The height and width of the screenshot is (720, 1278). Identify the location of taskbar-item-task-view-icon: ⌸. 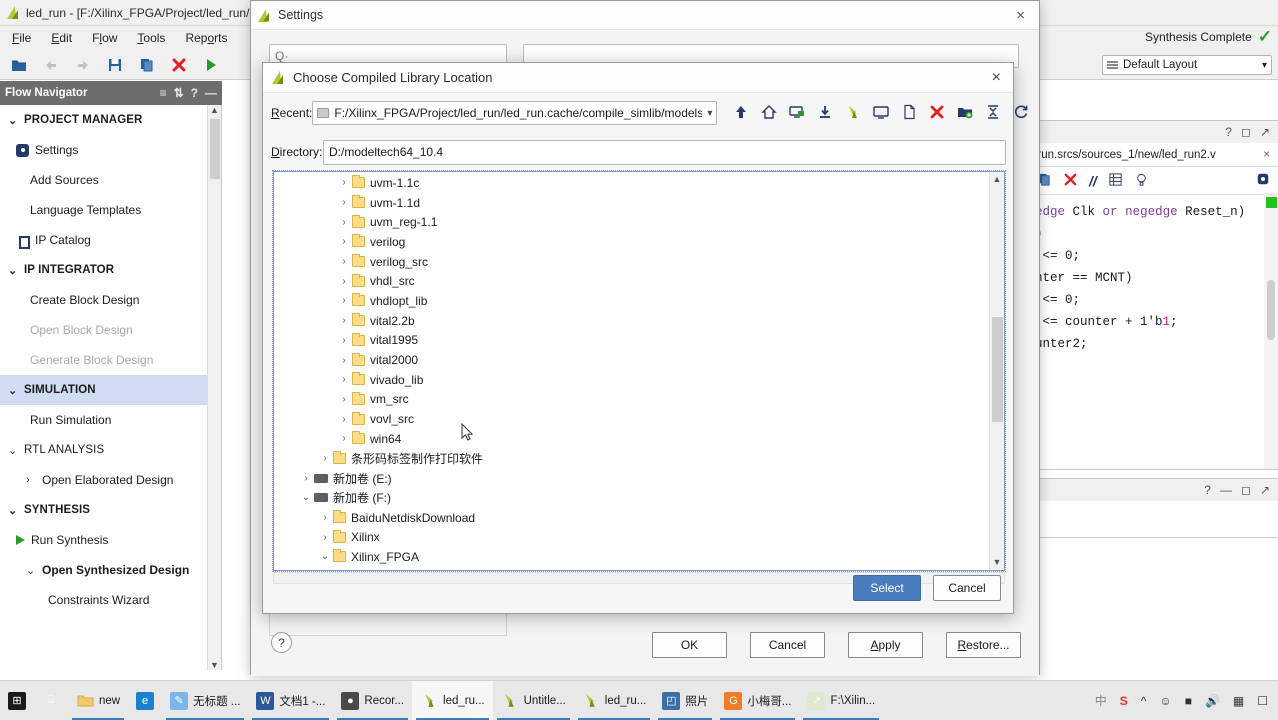
(51, 700).